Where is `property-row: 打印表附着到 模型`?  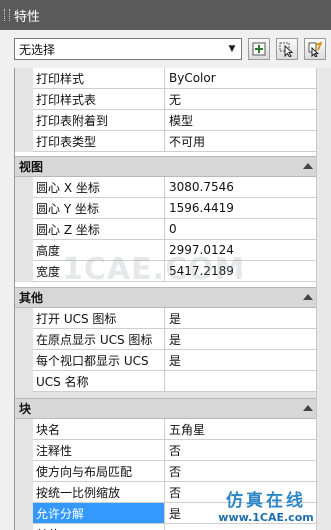 property-row: 打印表附着到 模型 is located at coordinates (165, 120).